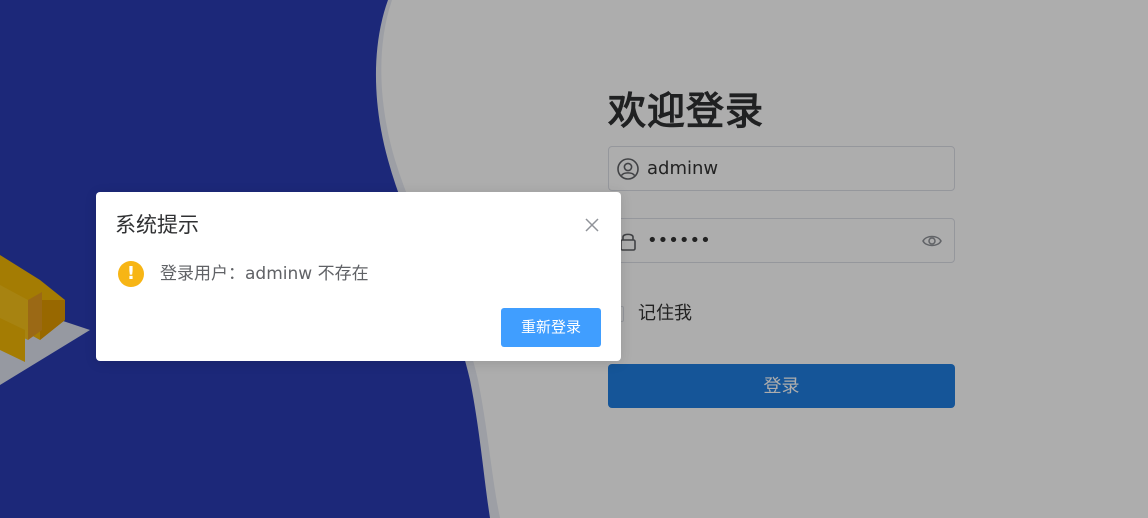 The image size is (1148, 518). I want to click on relogin-button: 重新登录, so click(551, 327).